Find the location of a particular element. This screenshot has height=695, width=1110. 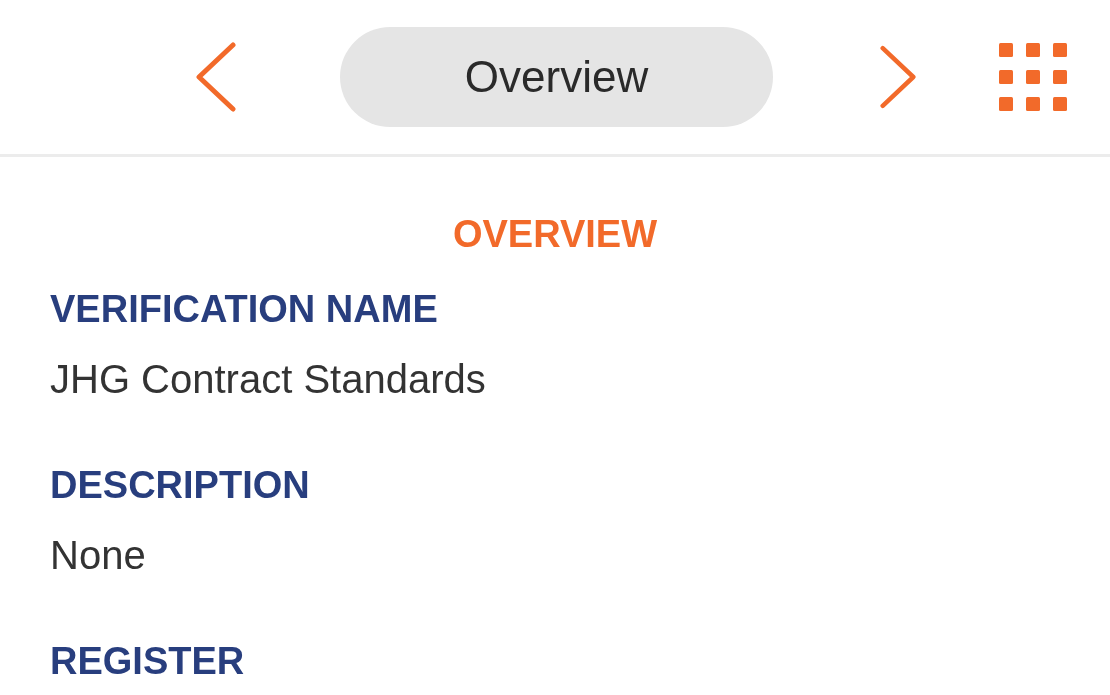

field-label: REGISTER is located at coordinates (147, 661).